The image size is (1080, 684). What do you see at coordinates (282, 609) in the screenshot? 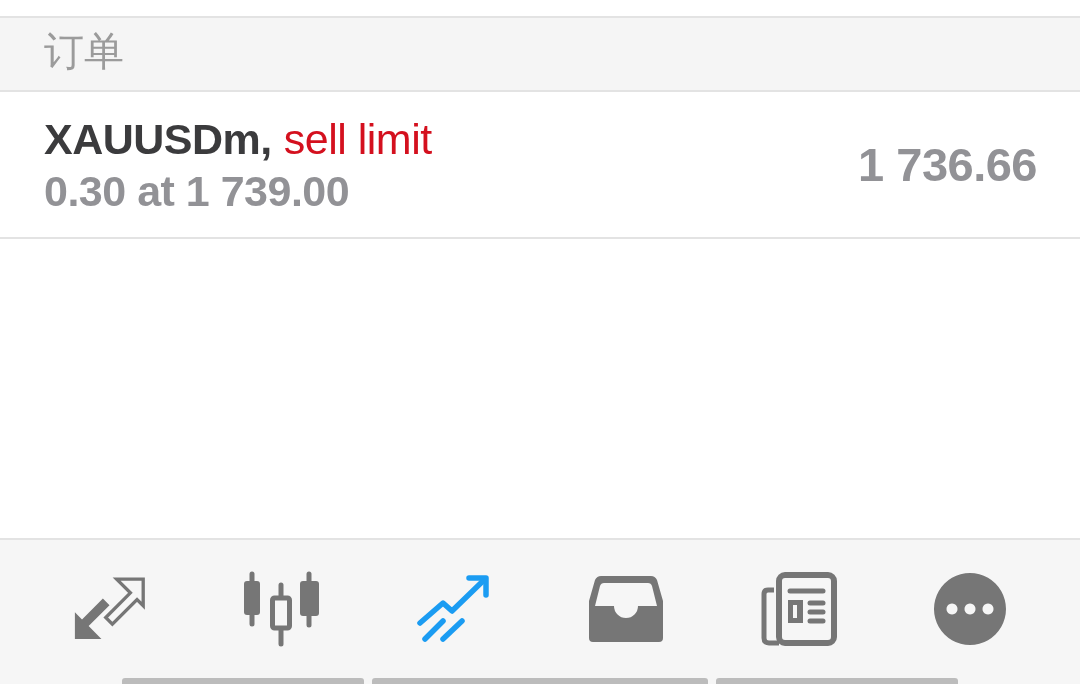
I see `candlestick-icon` at bounding box center [282, 609].